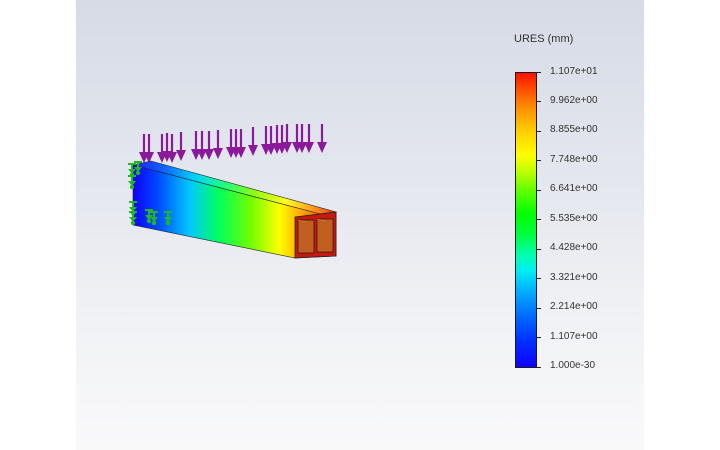  Describe the element at coordinates (574, 129) in the screenshot. I see `legend-label: 8.855e+00` at that location.